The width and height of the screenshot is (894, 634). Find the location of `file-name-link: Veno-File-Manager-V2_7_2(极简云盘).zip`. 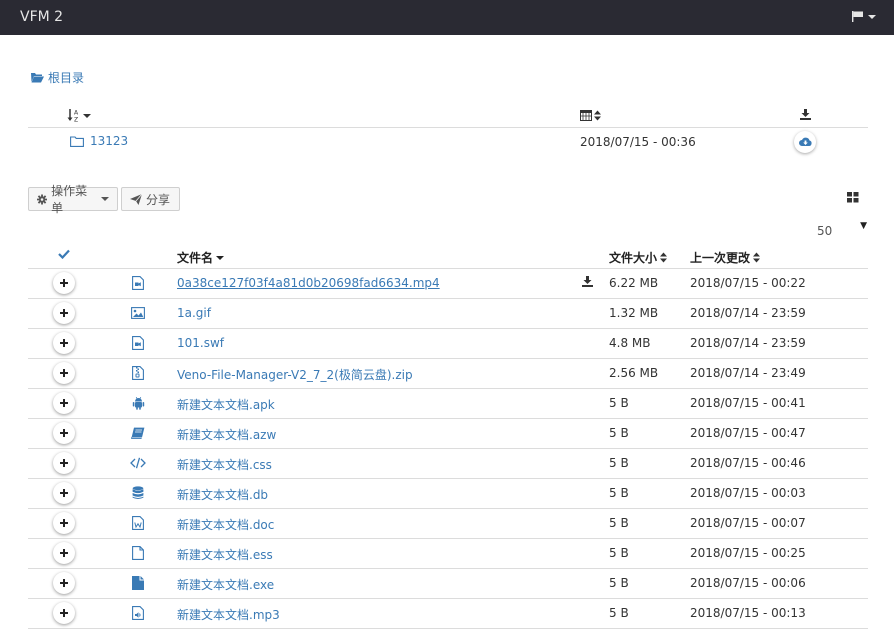

file-name-link: Veno-File-Manager-V2_7_2(极简云盘).zip is located at coordinates (295, 374).